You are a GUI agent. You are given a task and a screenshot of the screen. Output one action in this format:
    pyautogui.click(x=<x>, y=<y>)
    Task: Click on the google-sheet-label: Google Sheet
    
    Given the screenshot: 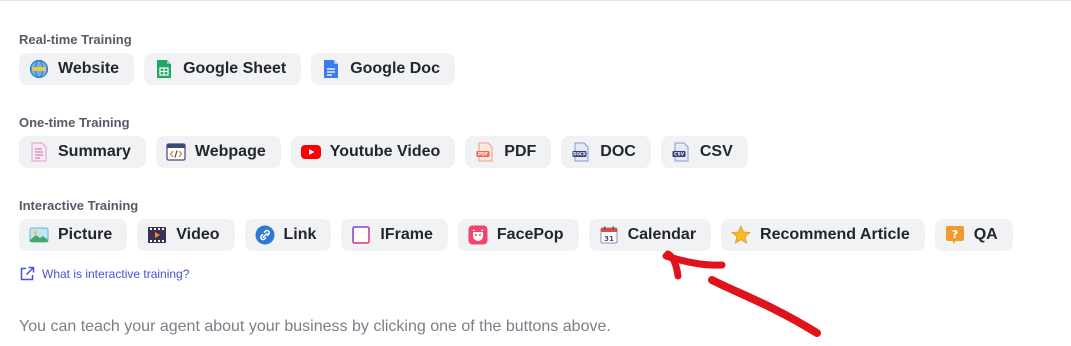 What is the action you would take?
    pyautogui.click(x=235, y=68)
    